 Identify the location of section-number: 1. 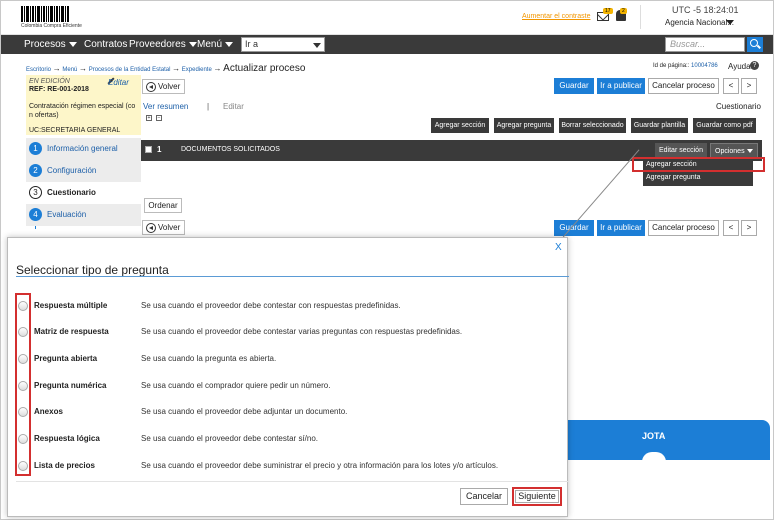
(159, 149).